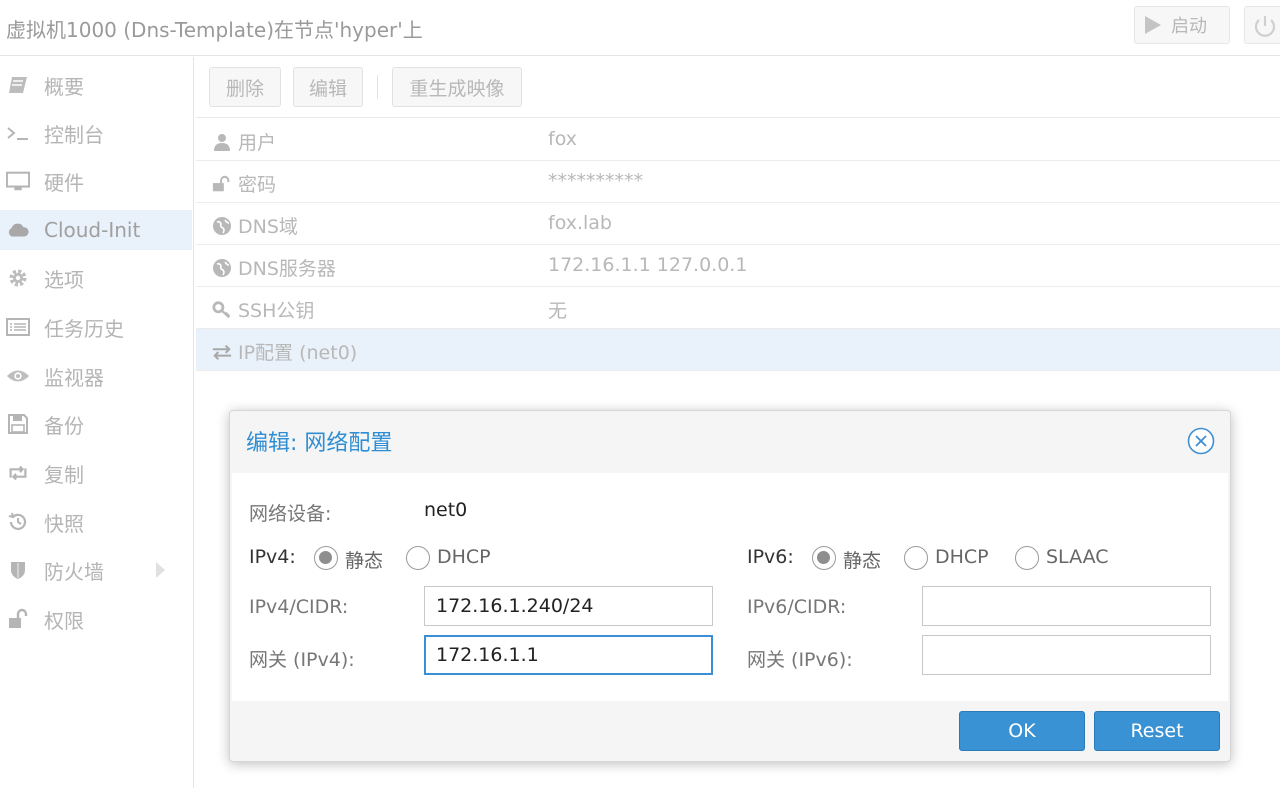 Image resolution: width=1280 pixels, height=788 pixels. What do you see at coordinates (18, 133) in the screenshot?
I see `terminal-icon` at bounding box center [18, 133].